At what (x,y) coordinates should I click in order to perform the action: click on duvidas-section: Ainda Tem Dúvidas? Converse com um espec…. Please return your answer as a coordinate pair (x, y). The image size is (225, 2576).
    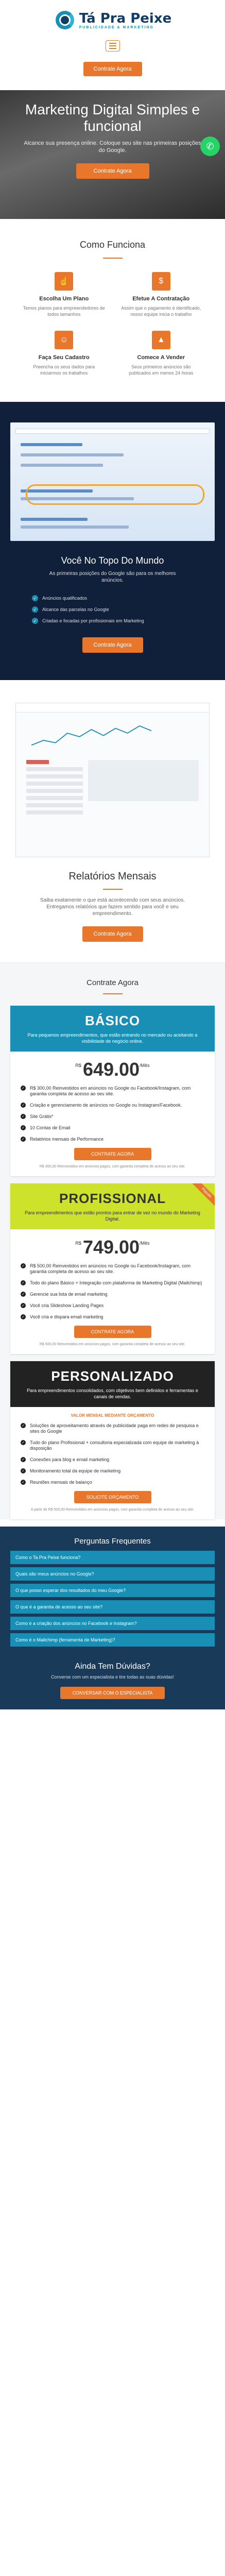
    Looking at the image, I should click on (112, 1681).